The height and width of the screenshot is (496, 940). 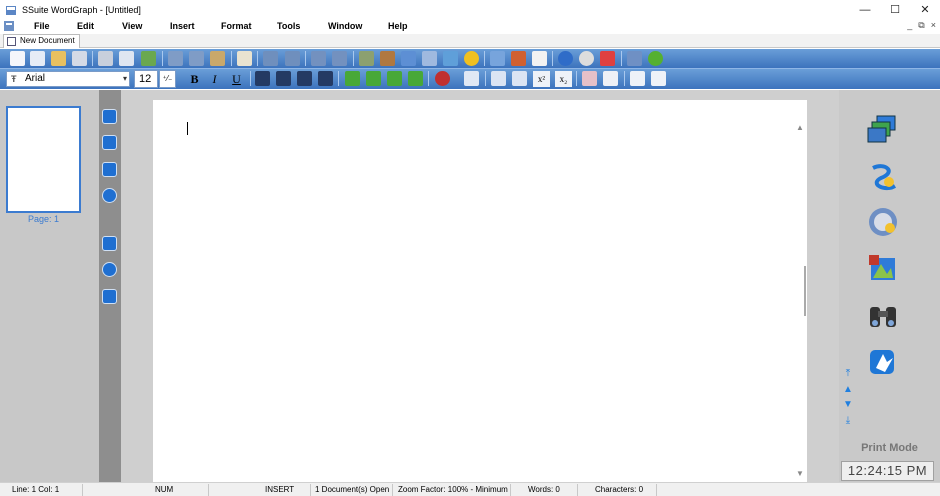 I want to click on scroll-up-arrow-icon: ▲, so click(x=800, y=127).